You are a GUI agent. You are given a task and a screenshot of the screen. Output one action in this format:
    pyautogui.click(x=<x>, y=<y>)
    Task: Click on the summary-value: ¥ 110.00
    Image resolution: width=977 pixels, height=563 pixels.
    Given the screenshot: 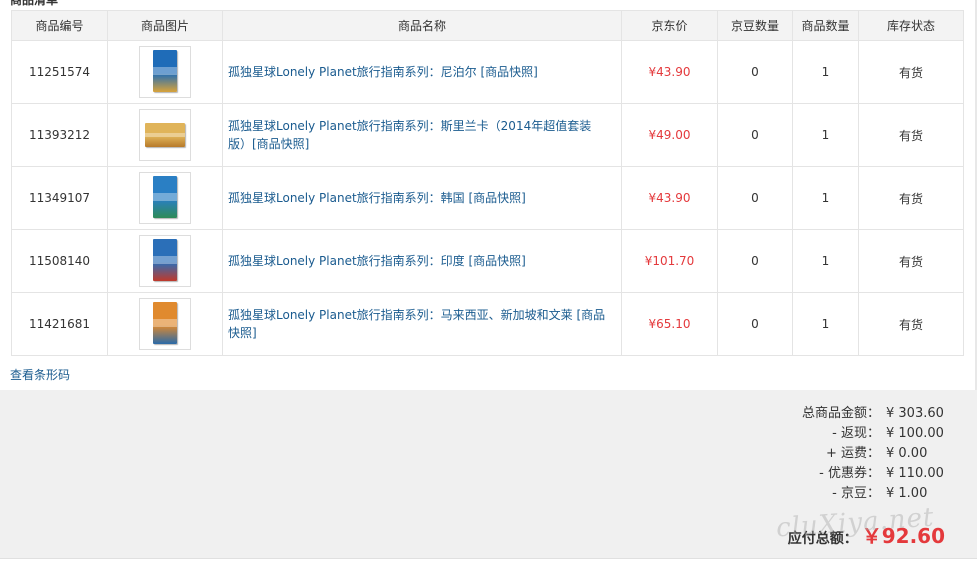 What is the action you would take?
    pyautogui.click(x=915, y=473)
    